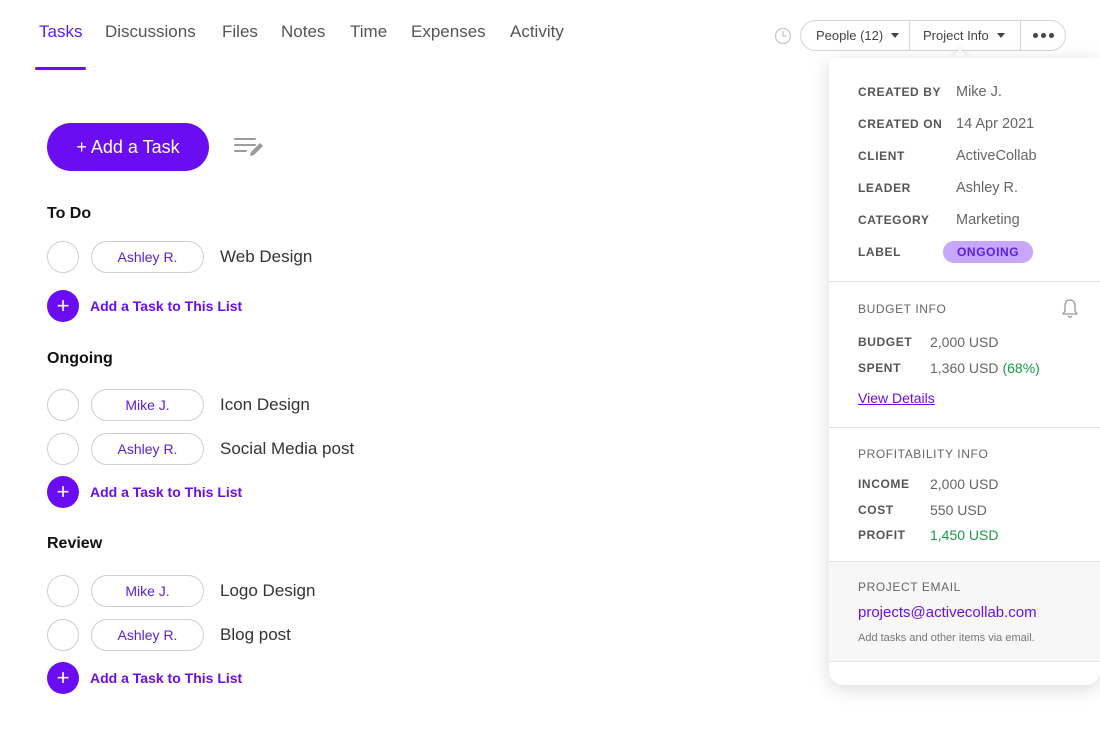 The width and height of the screenshot is (1100, 733). I want to click on task-name: Web Design, so click(266, 257).